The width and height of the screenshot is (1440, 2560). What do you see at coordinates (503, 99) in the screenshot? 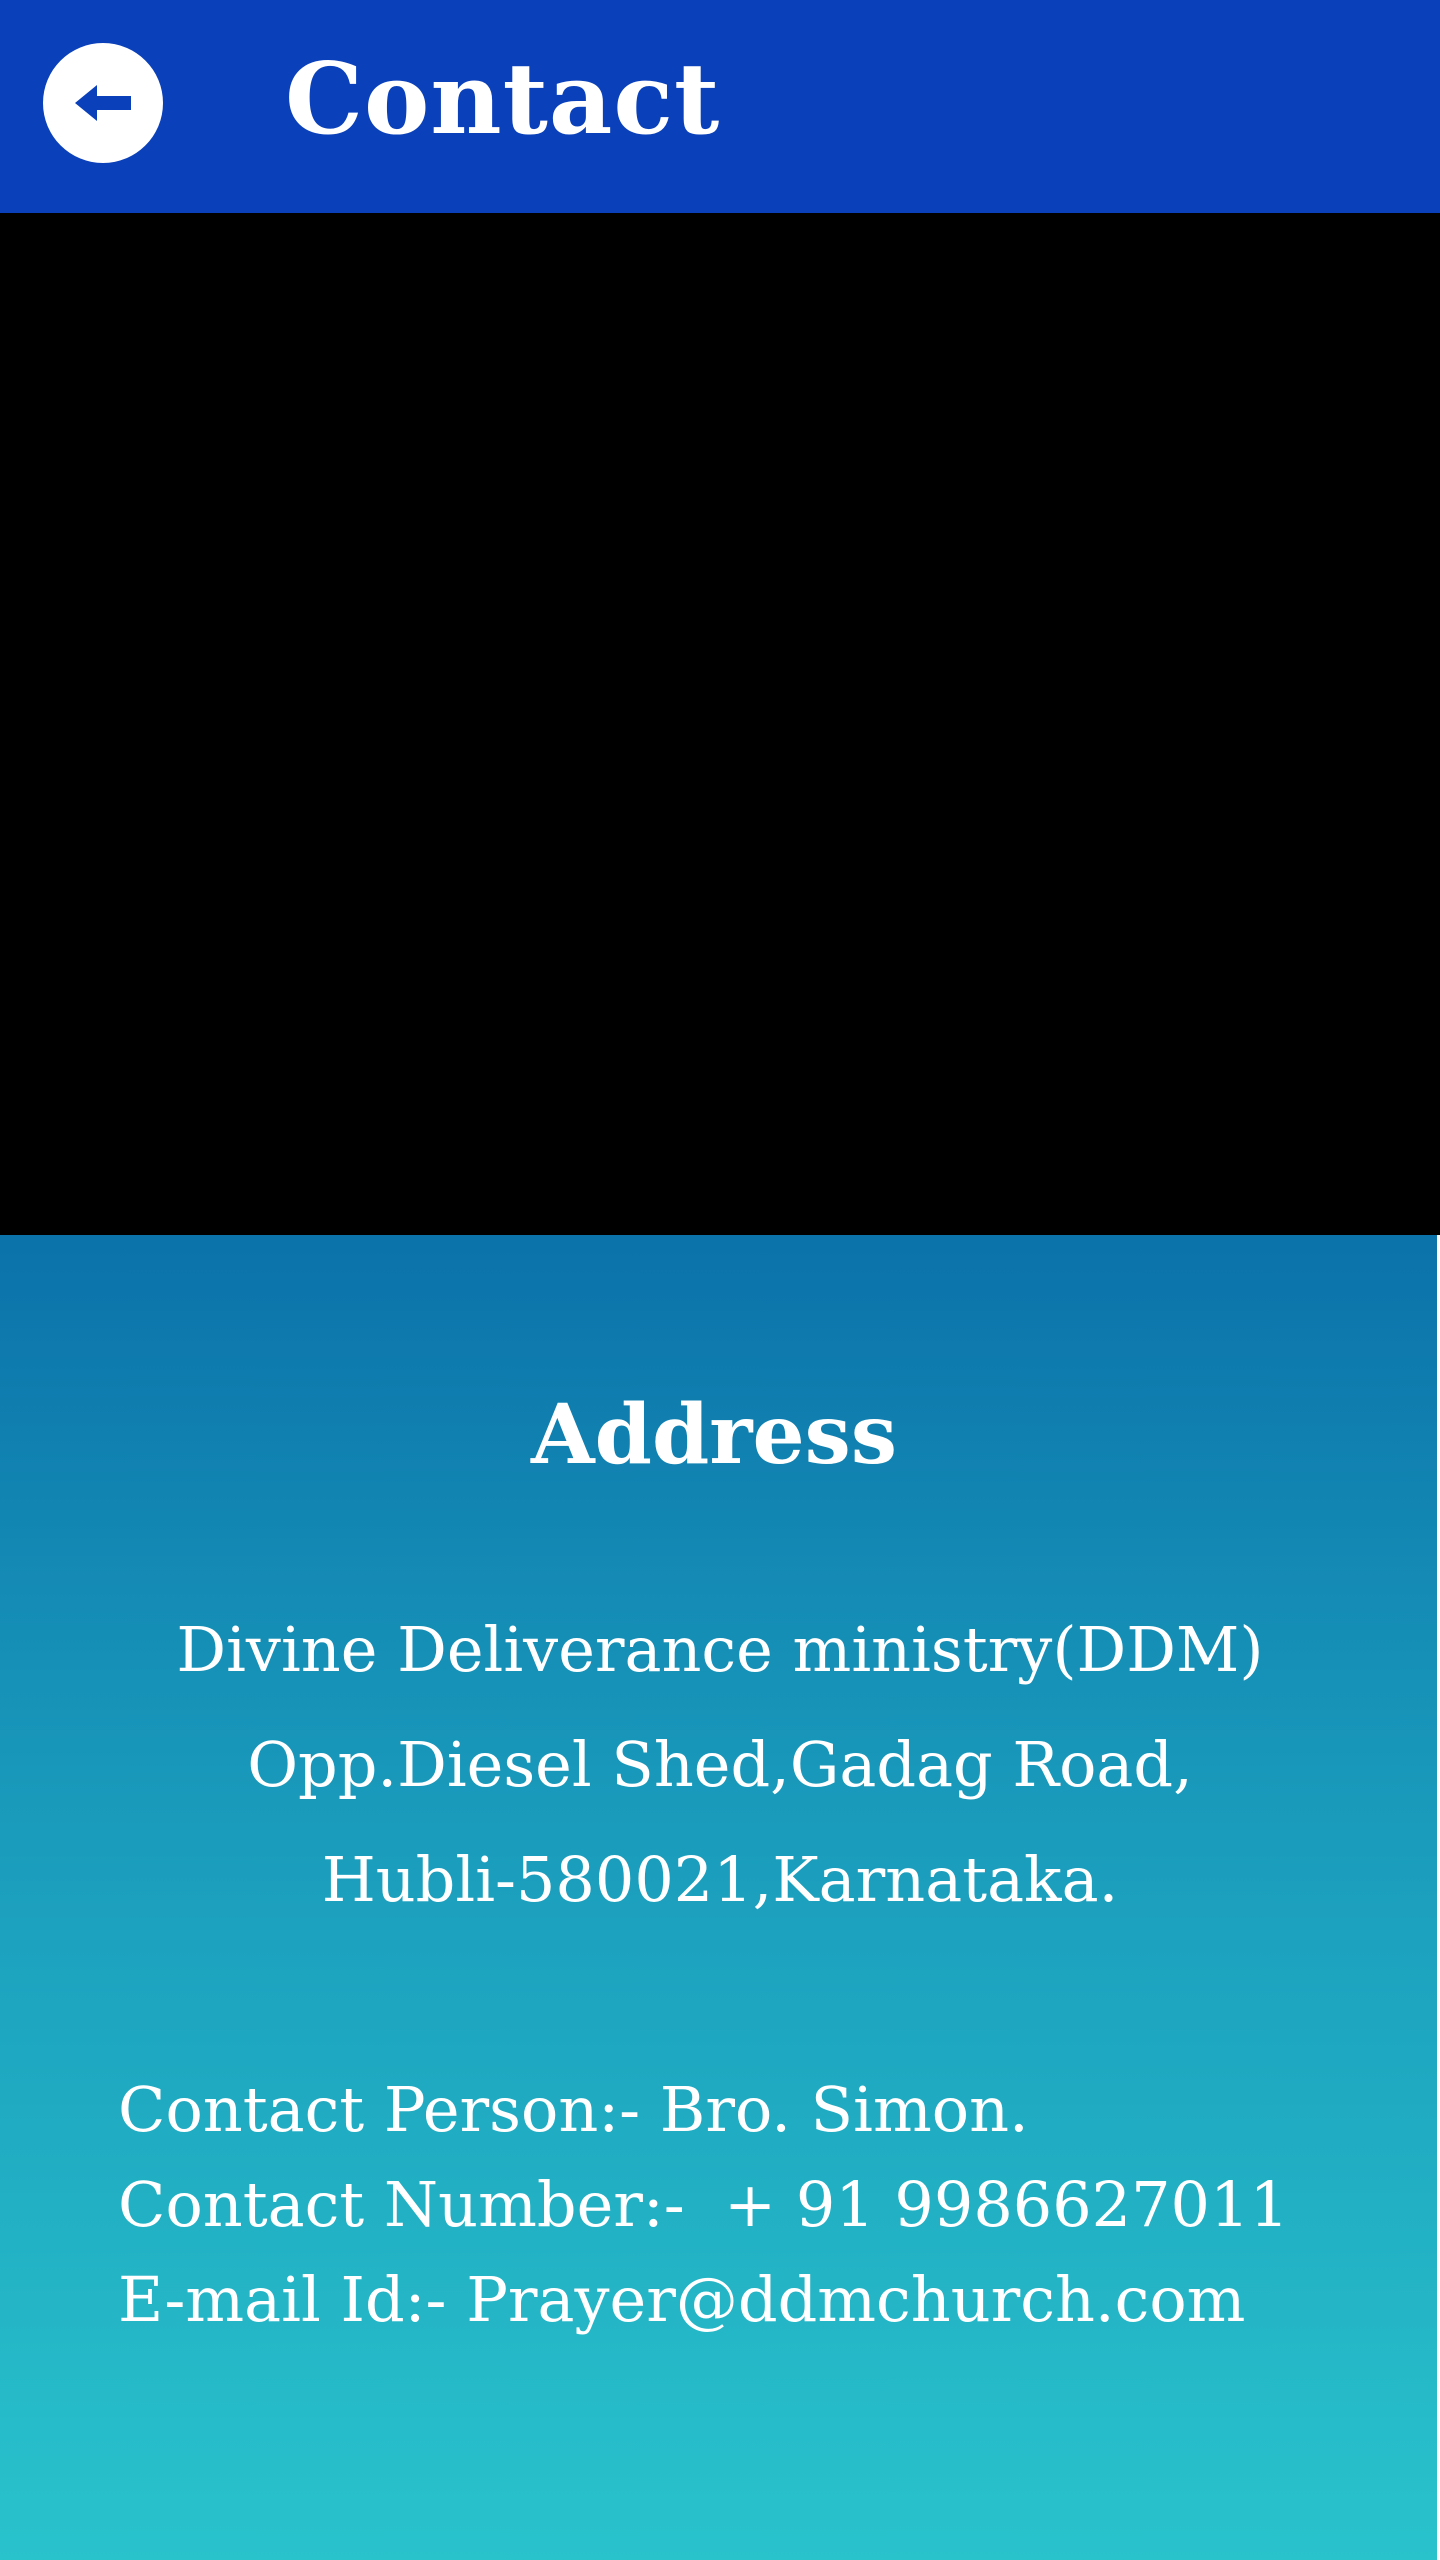
I see `page-title: Contact` at bounding box center [503, 99].